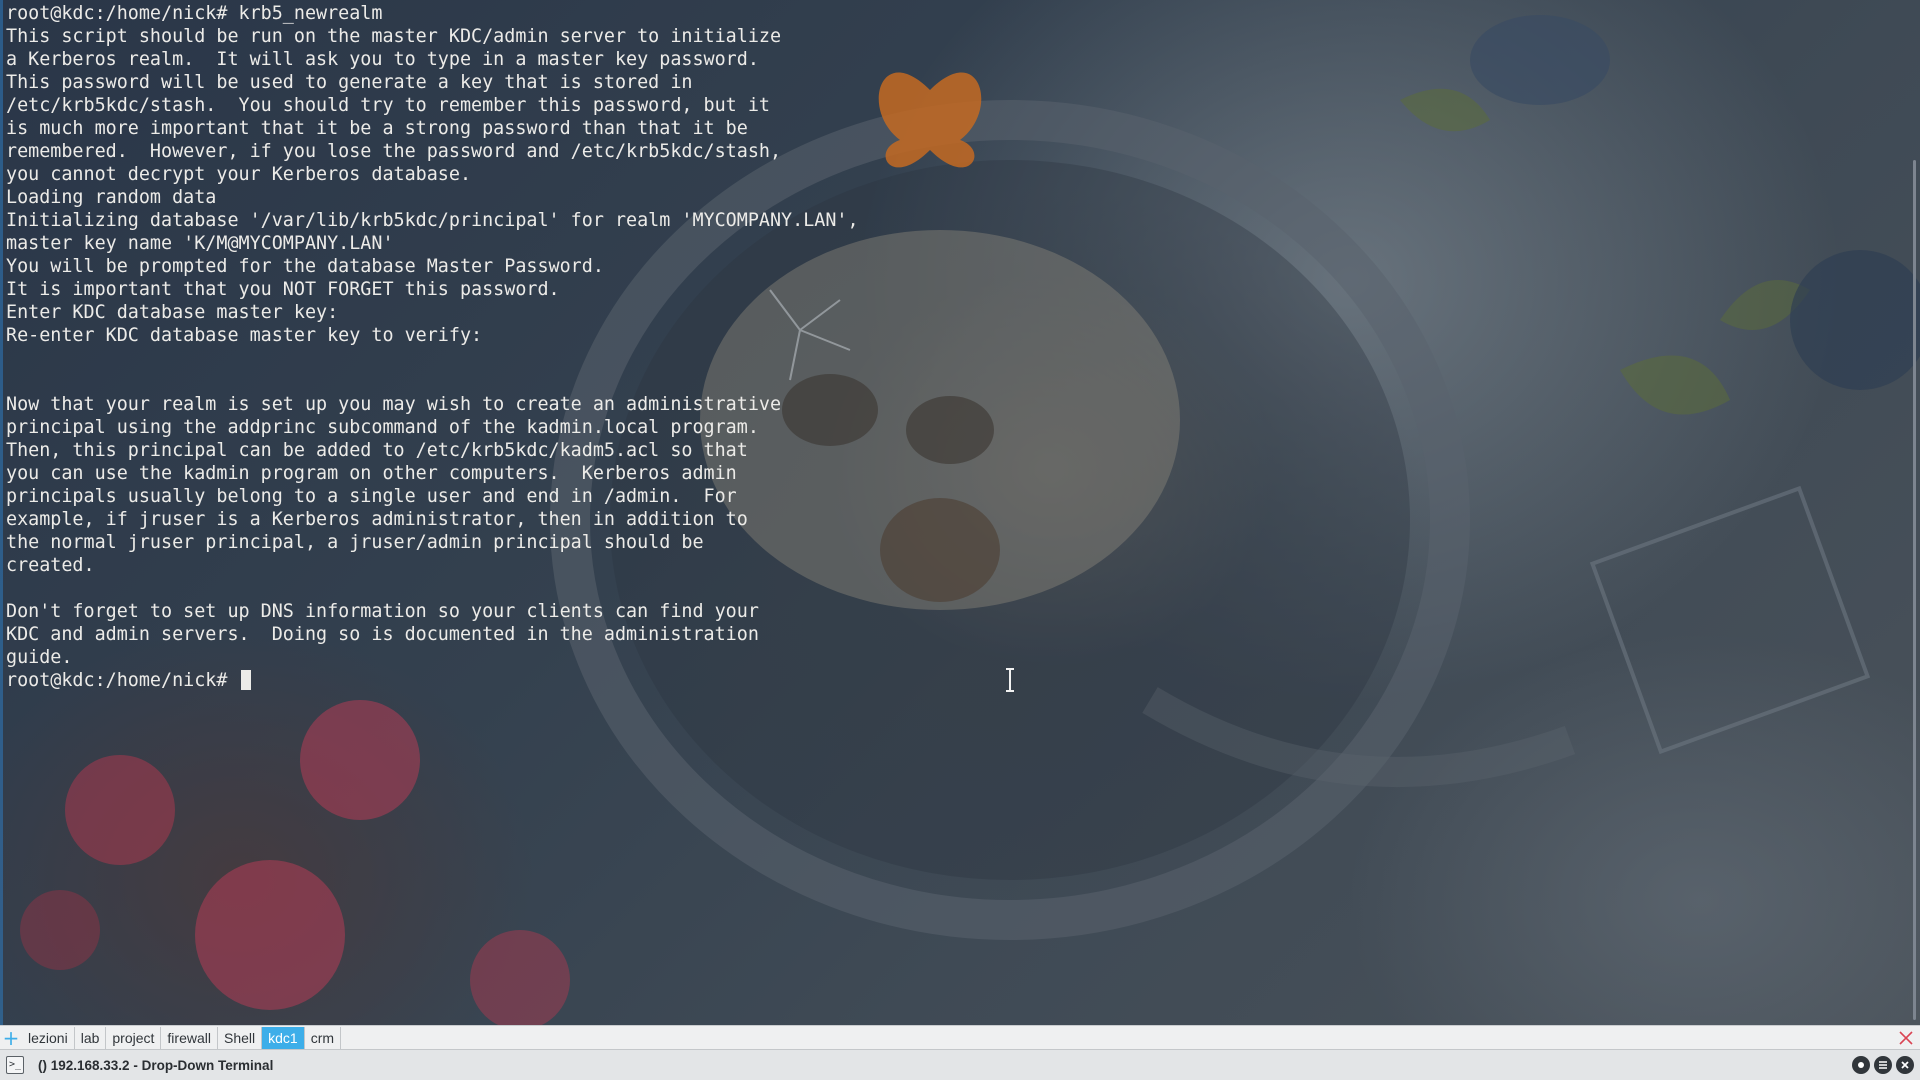 The height and width of the screenshot is (1080, 1920). Describe the element at coordinates (200, 243) in the screenshot. I see `terminal-line: master key name 'K/M@MYCOMPANY.LAN'` at that location.